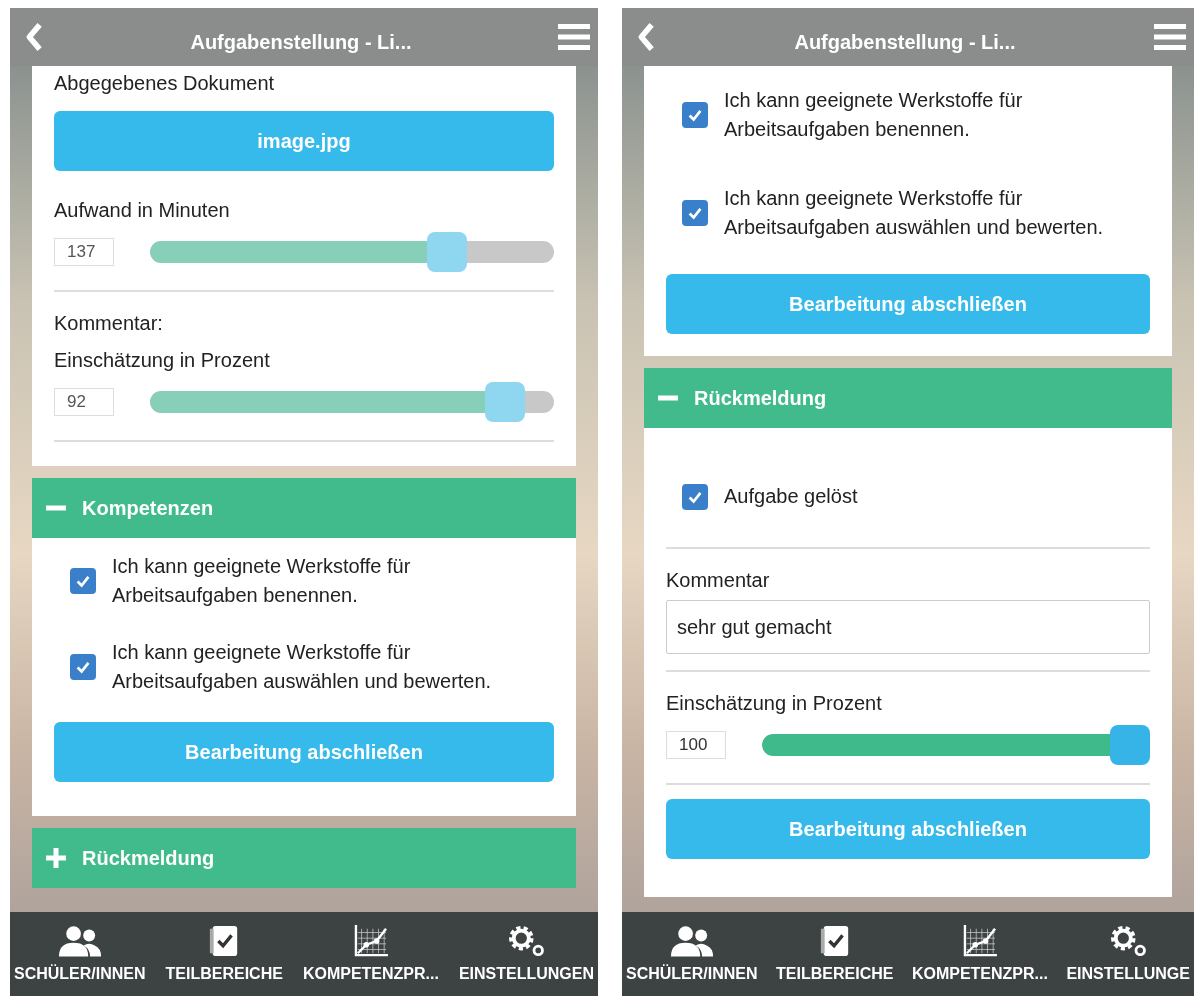 This screenshot has height=996, width=1194. Describe the element at coordinates (109, 323) in the screenshot. I see `field-label: Kommentar:` at that location.